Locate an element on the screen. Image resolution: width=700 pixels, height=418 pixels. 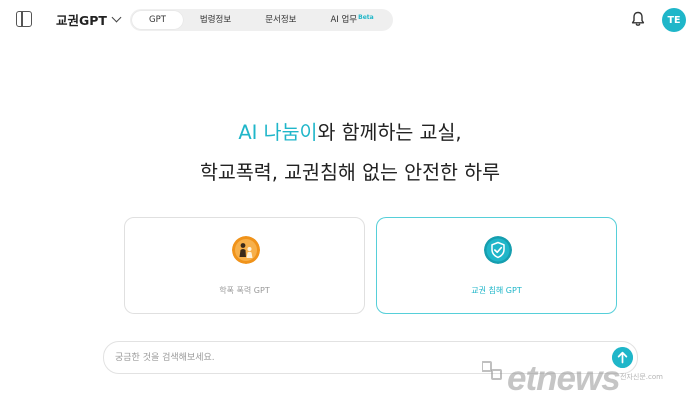
model-name: 교권GPT is located at coordinates (81, 20).